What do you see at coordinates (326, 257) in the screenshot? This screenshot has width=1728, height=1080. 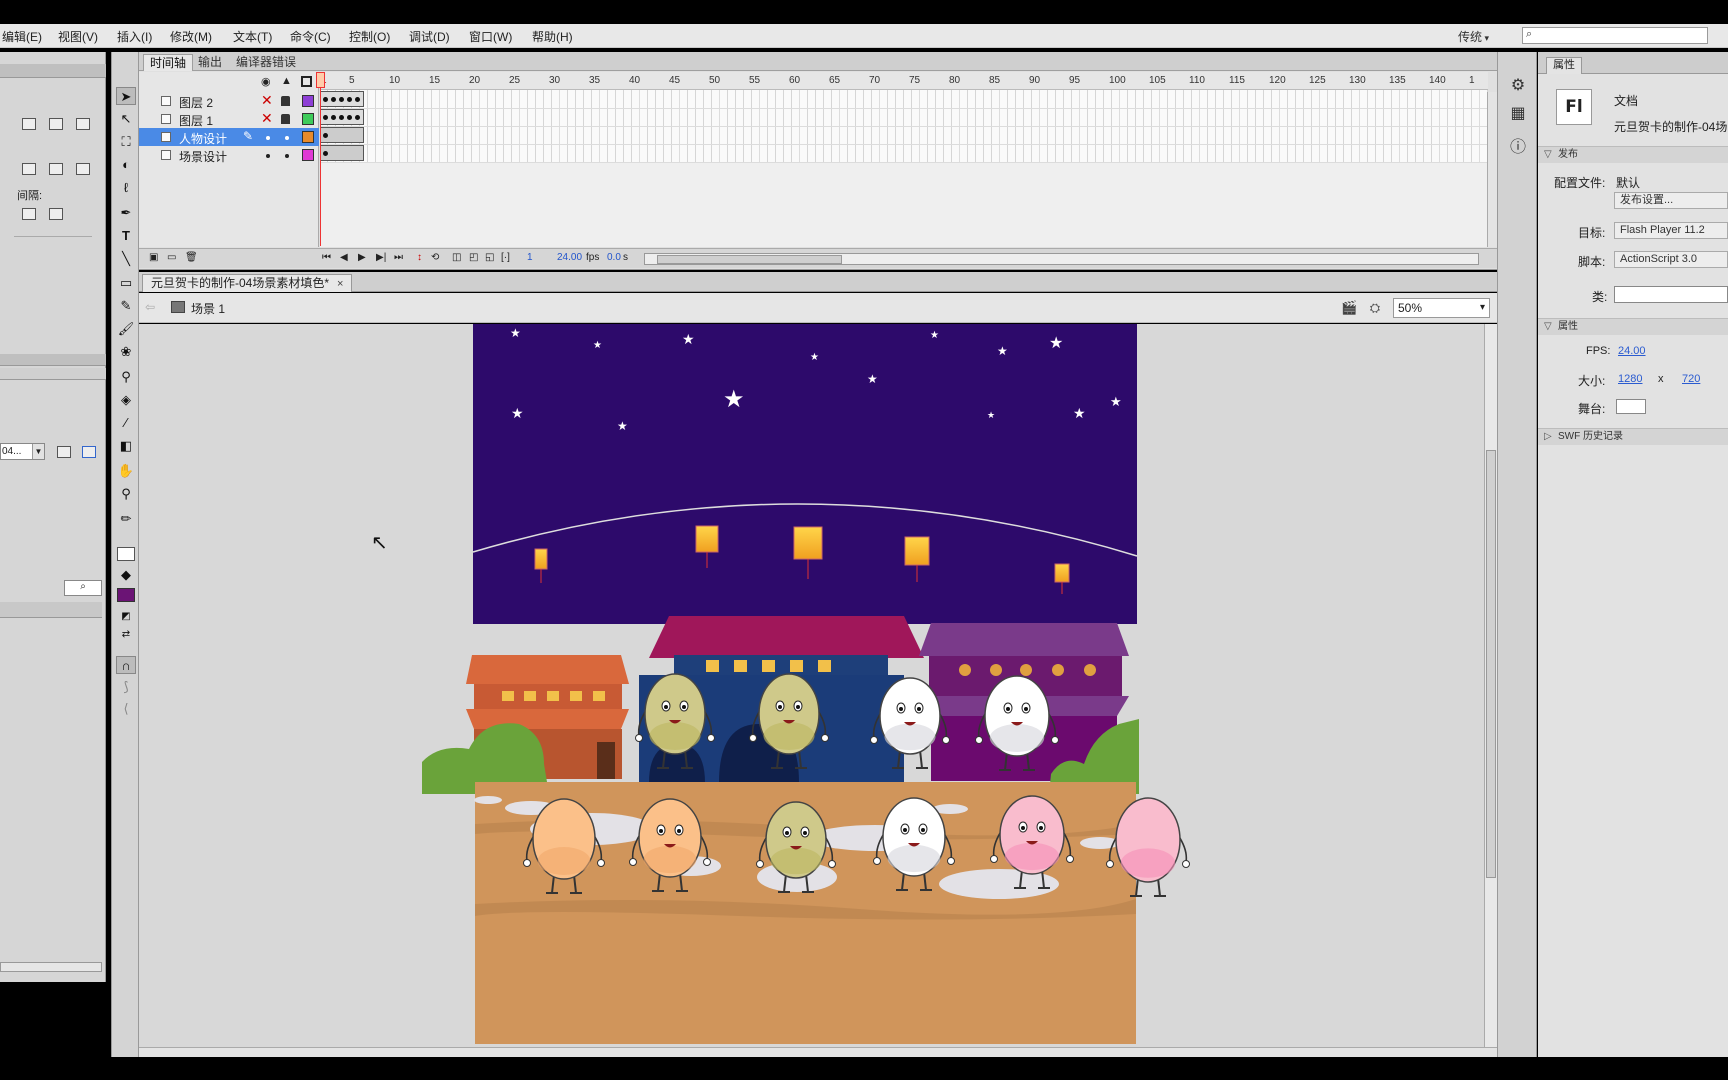 I see `go-first-icon: ⏮` at bounding box center [326, 257].